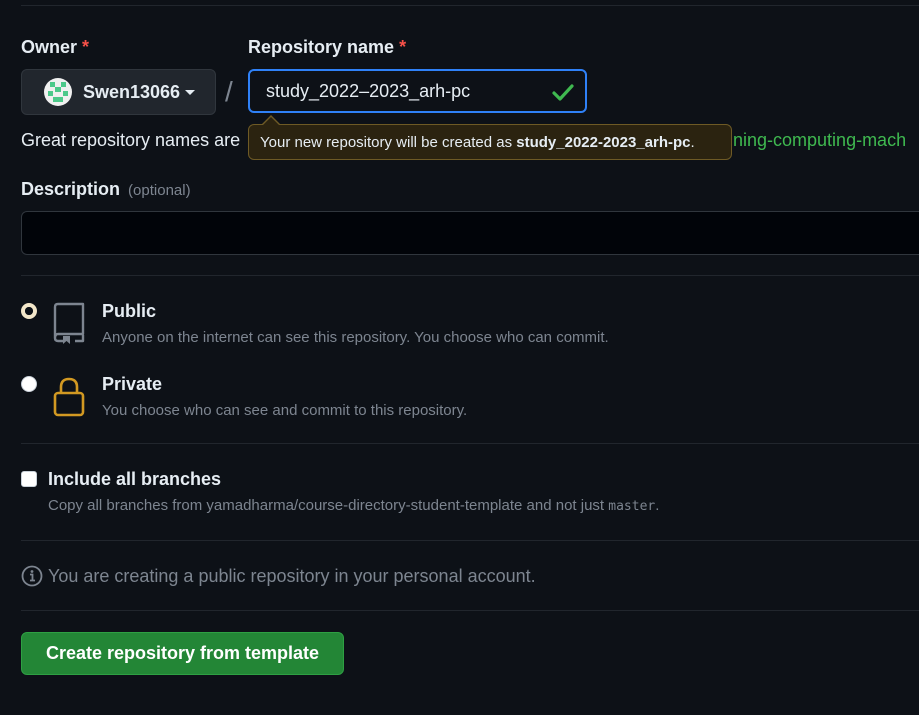 The height and width of the screenshot is (715, 919). Describe the element at coordinates (603, 142) in the screenshot. I see `tooltip-repo-name: study_2022-2023_arh-pc` at that location.